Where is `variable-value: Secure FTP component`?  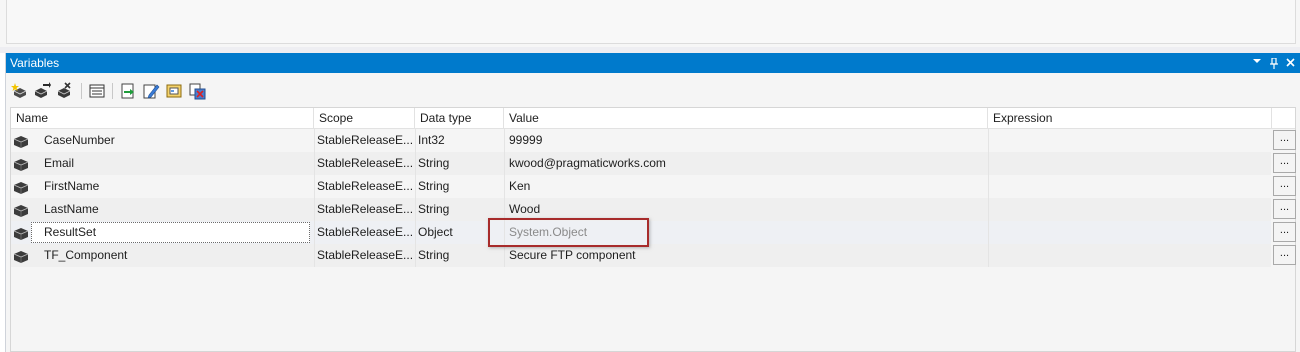
variable-value: Secure FTP component is located at coordinates (749, 255).